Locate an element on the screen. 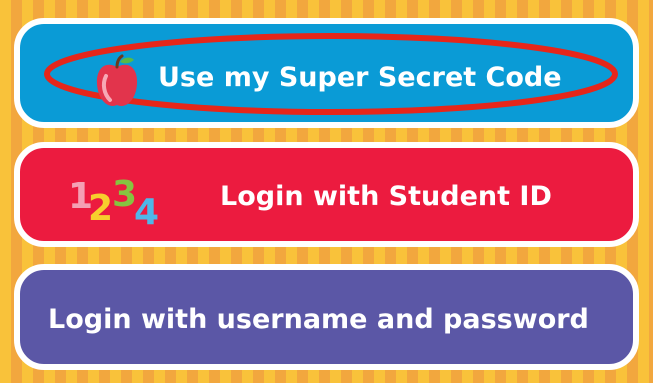 Image resolution: width=653 pixels, height=383 pixels. secret-code-label: Use my Super Secret Code is located at coordinates (360, 77).